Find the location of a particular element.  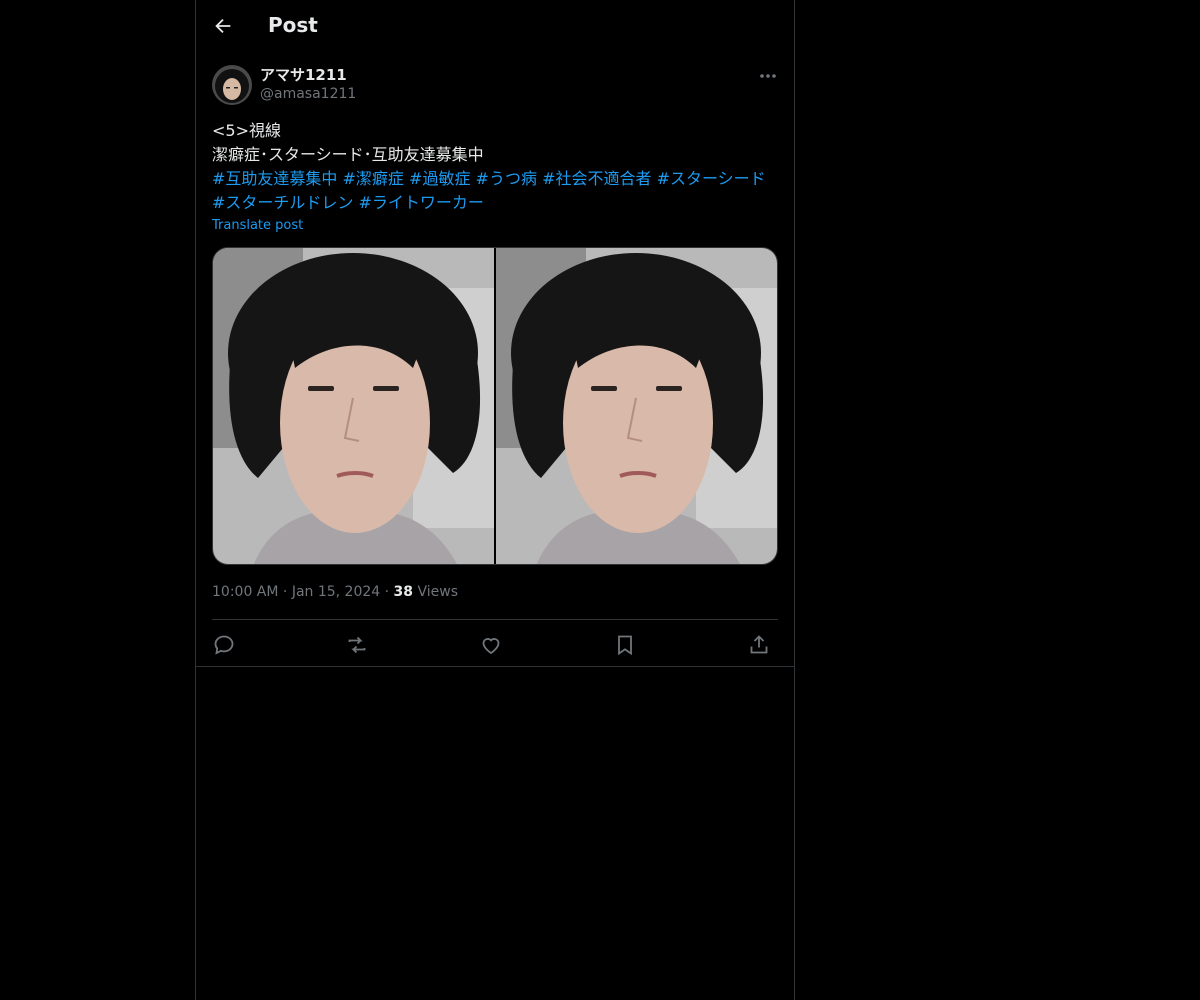

hashtag-link: #潔癖症 is located at coordinates (373, 178).